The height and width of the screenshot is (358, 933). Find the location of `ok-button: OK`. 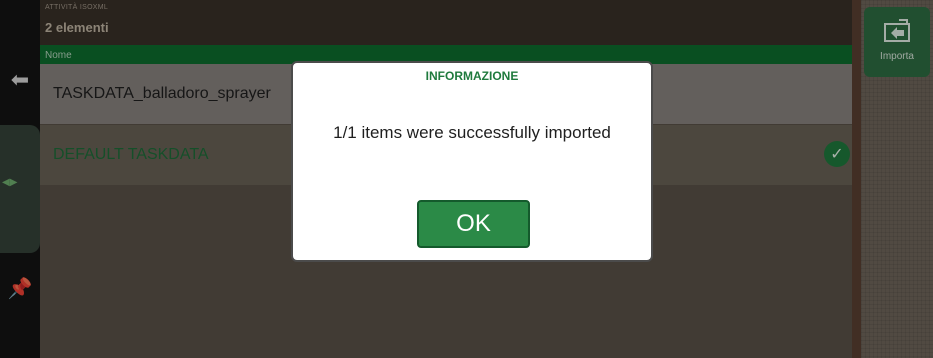

ok-button: OK is located at coordinates (473, 224).